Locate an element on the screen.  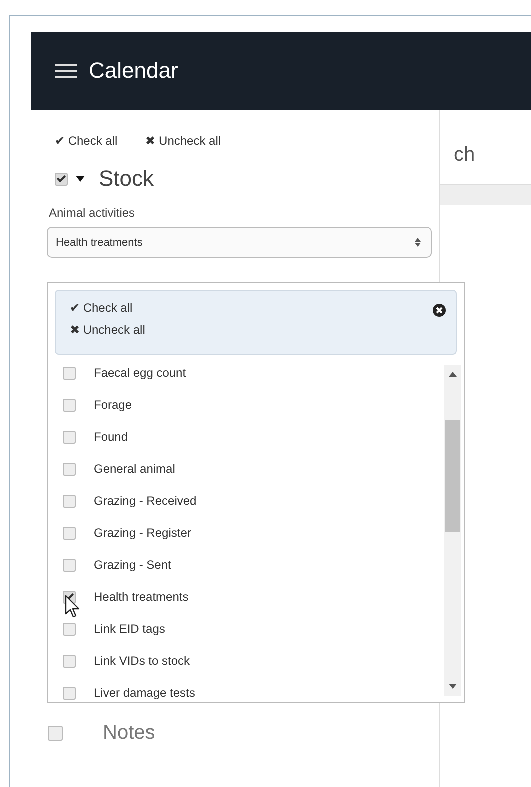
scrollbar is located at coordinates (452, 530).